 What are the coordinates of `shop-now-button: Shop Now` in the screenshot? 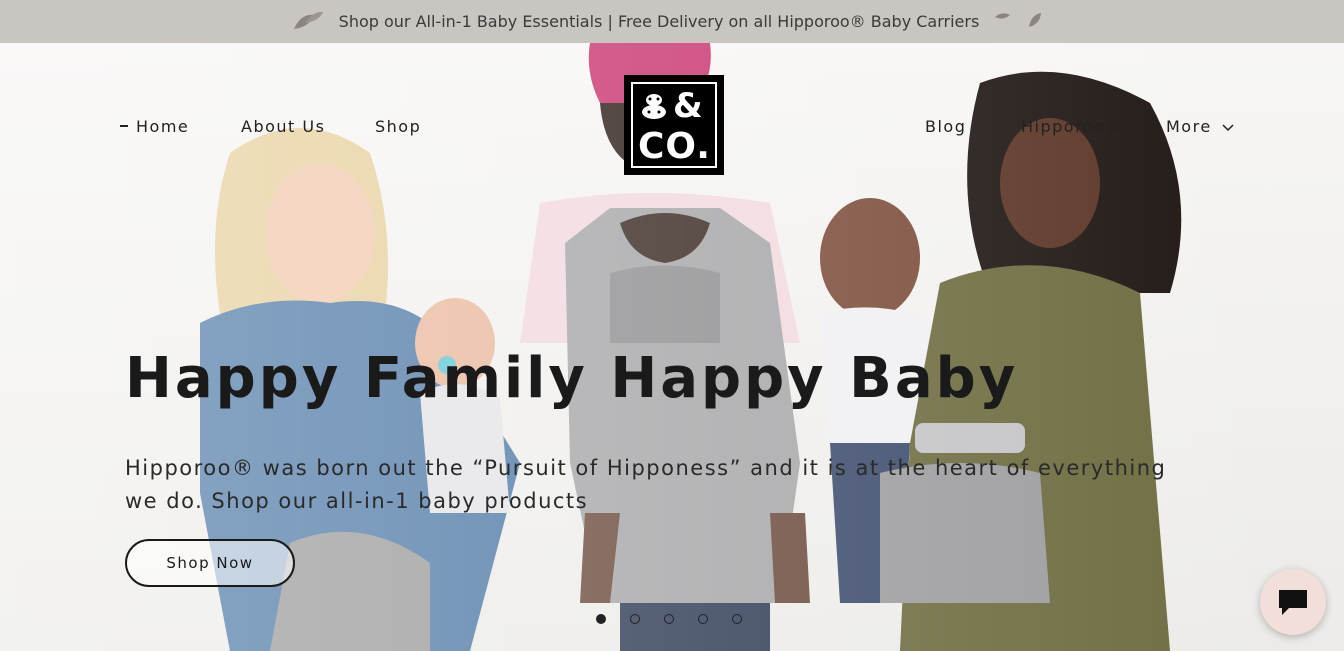 It's located at (210, 563).